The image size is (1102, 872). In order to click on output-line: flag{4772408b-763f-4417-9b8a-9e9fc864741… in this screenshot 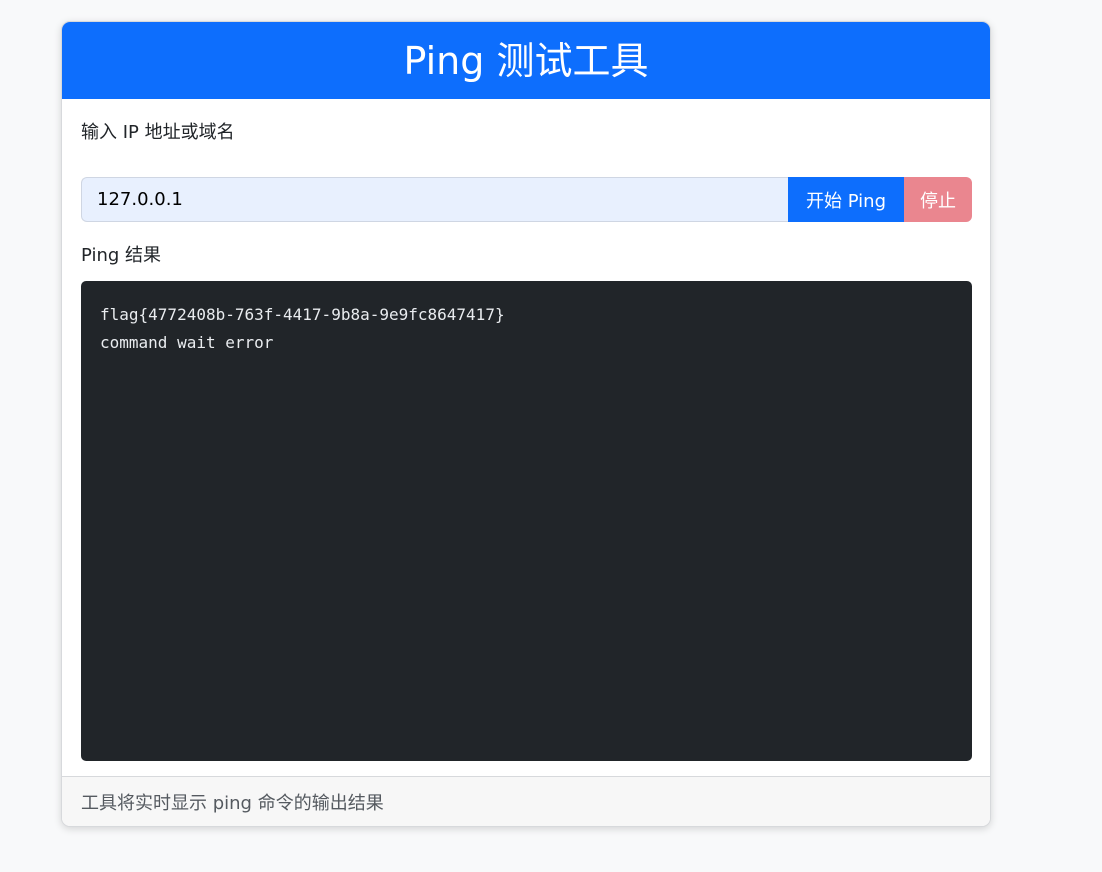, I will do `click(302, 314)`.